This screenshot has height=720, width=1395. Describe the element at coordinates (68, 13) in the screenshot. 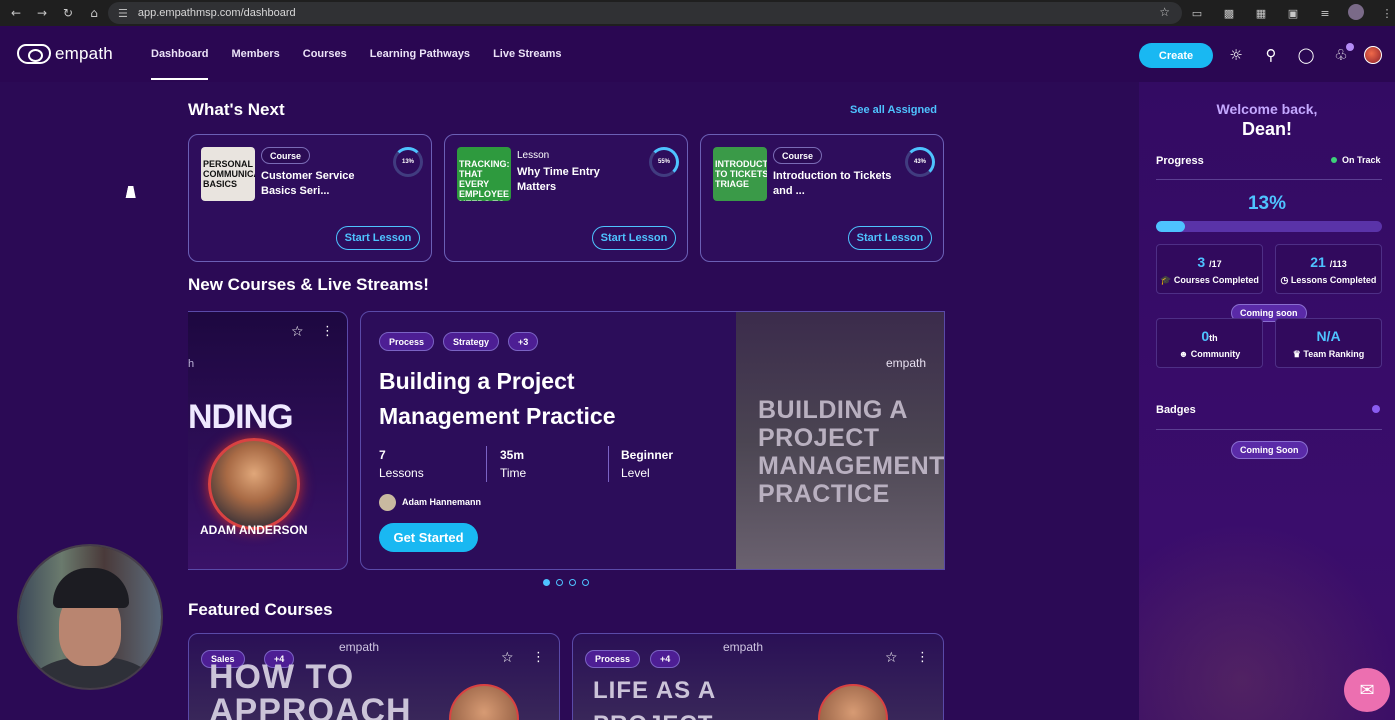

I see `reload-icon: ↻` at that location.